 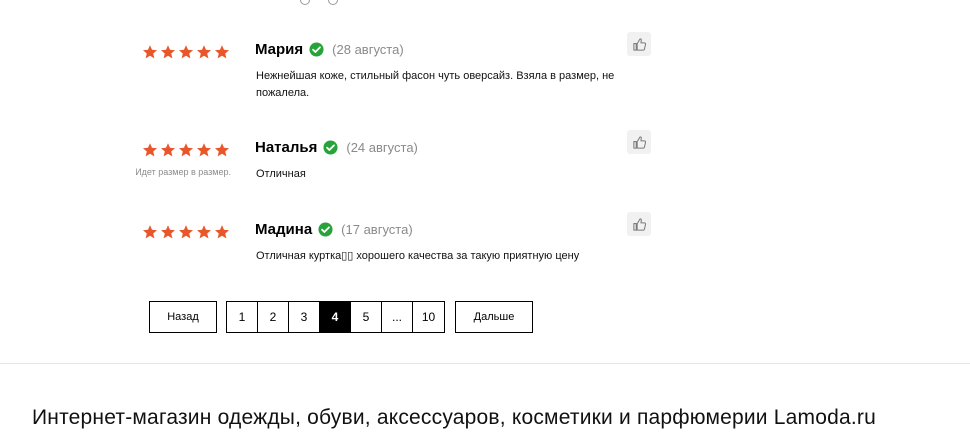 What do you see at coordinates (281, 174) in the screenshot?
I see `review-text: Отличная` at bounding box center [281, 174].